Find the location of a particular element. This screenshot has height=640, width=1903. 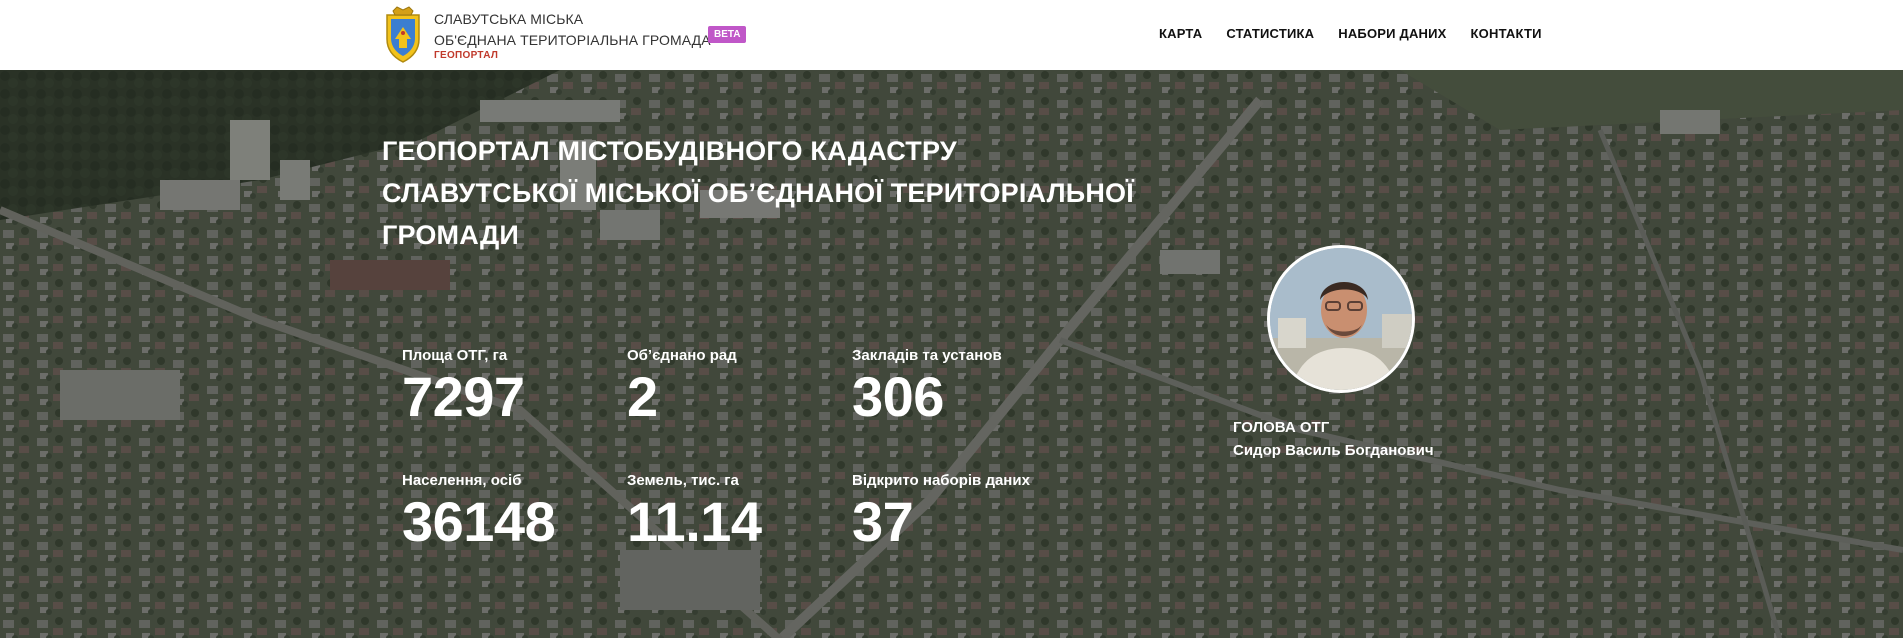

coat-of-arms-icon is located at coordinates (403, 35).